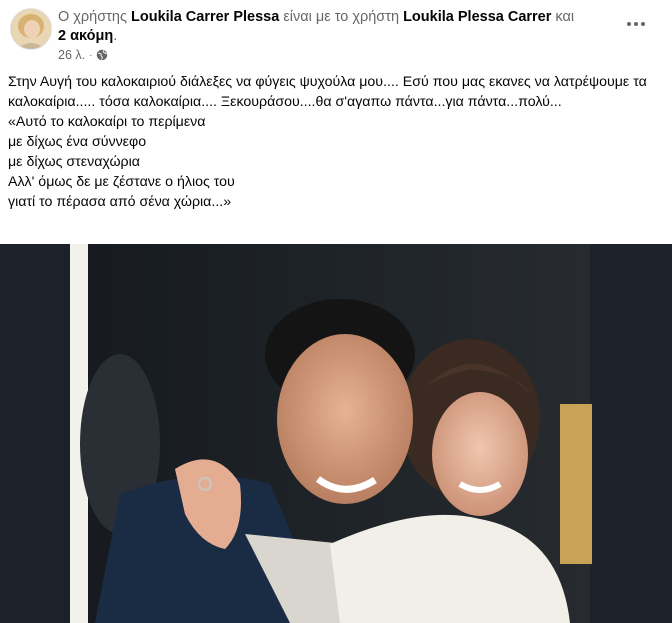 This screenshot has height=623, width=672. Describe the element at coordinates (74, 162) in the screenshot. I see `poem-line: με δίχως στεναχώρια` at that location.